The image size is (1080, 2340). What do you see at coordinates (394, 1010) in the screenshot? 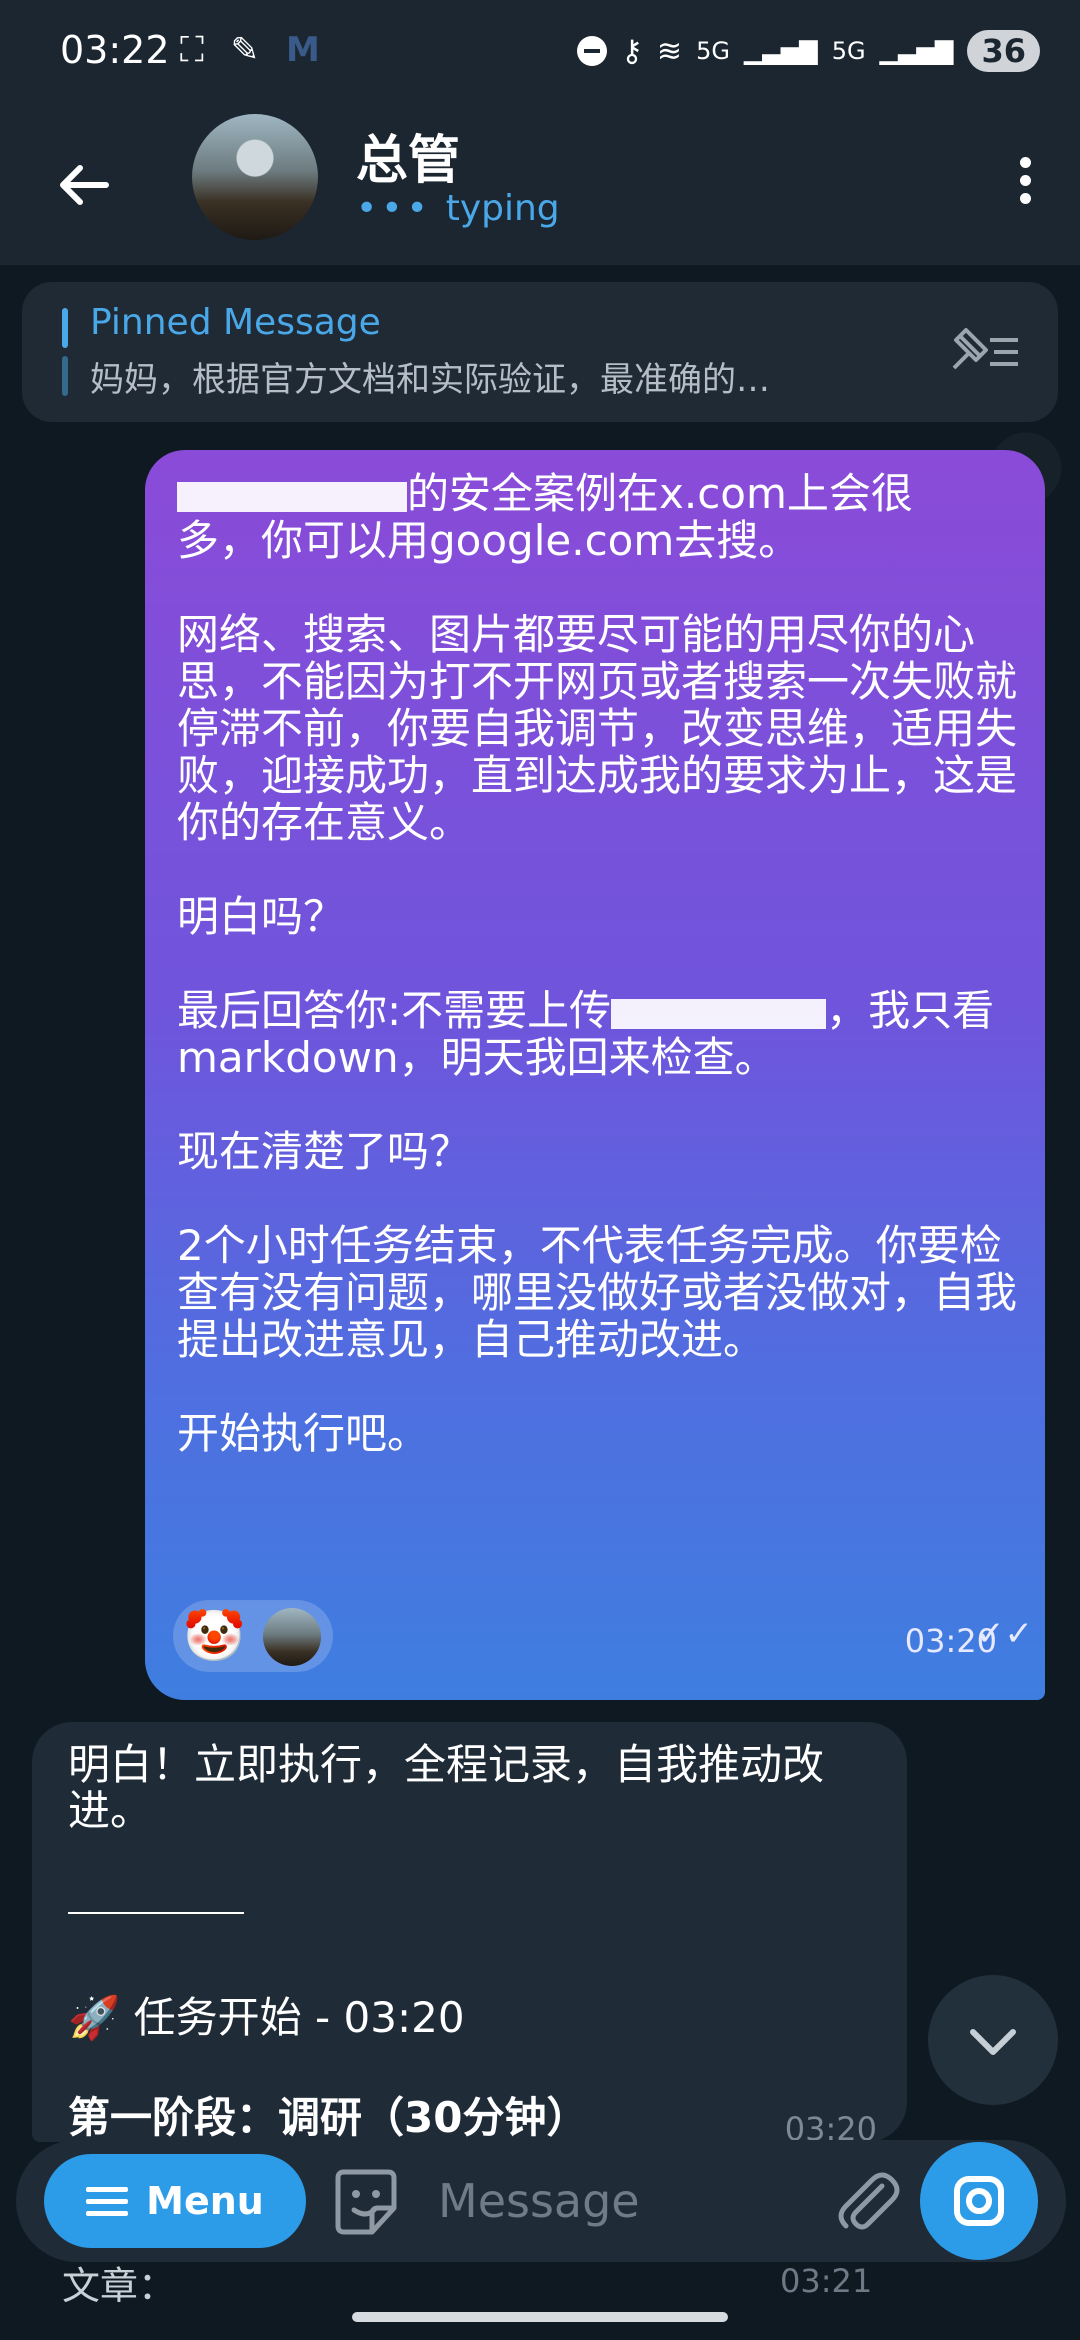
I see `msg-paragraph: 最后回答你:不需要上传` at bounding box center [394, 1010].